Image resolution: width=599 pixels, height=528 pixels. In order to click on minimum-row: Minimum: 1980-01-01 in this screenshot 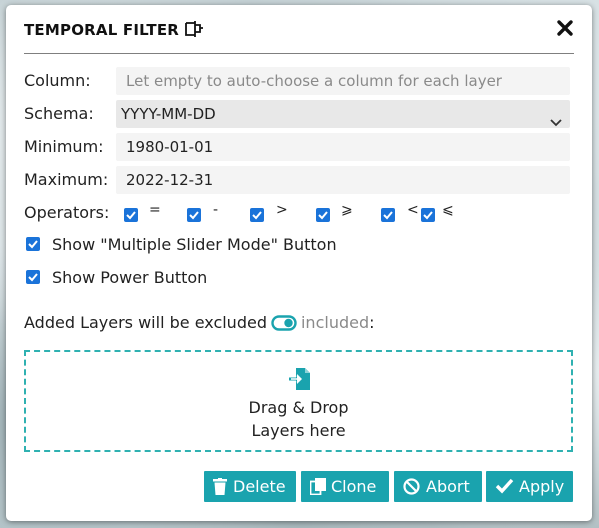, I will do `click(304, 147)`.